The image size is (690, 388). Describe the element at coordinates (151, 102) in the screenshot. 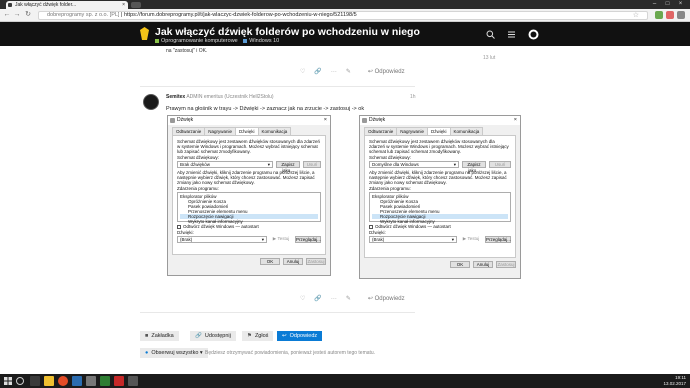

I see `avatar` at that location.